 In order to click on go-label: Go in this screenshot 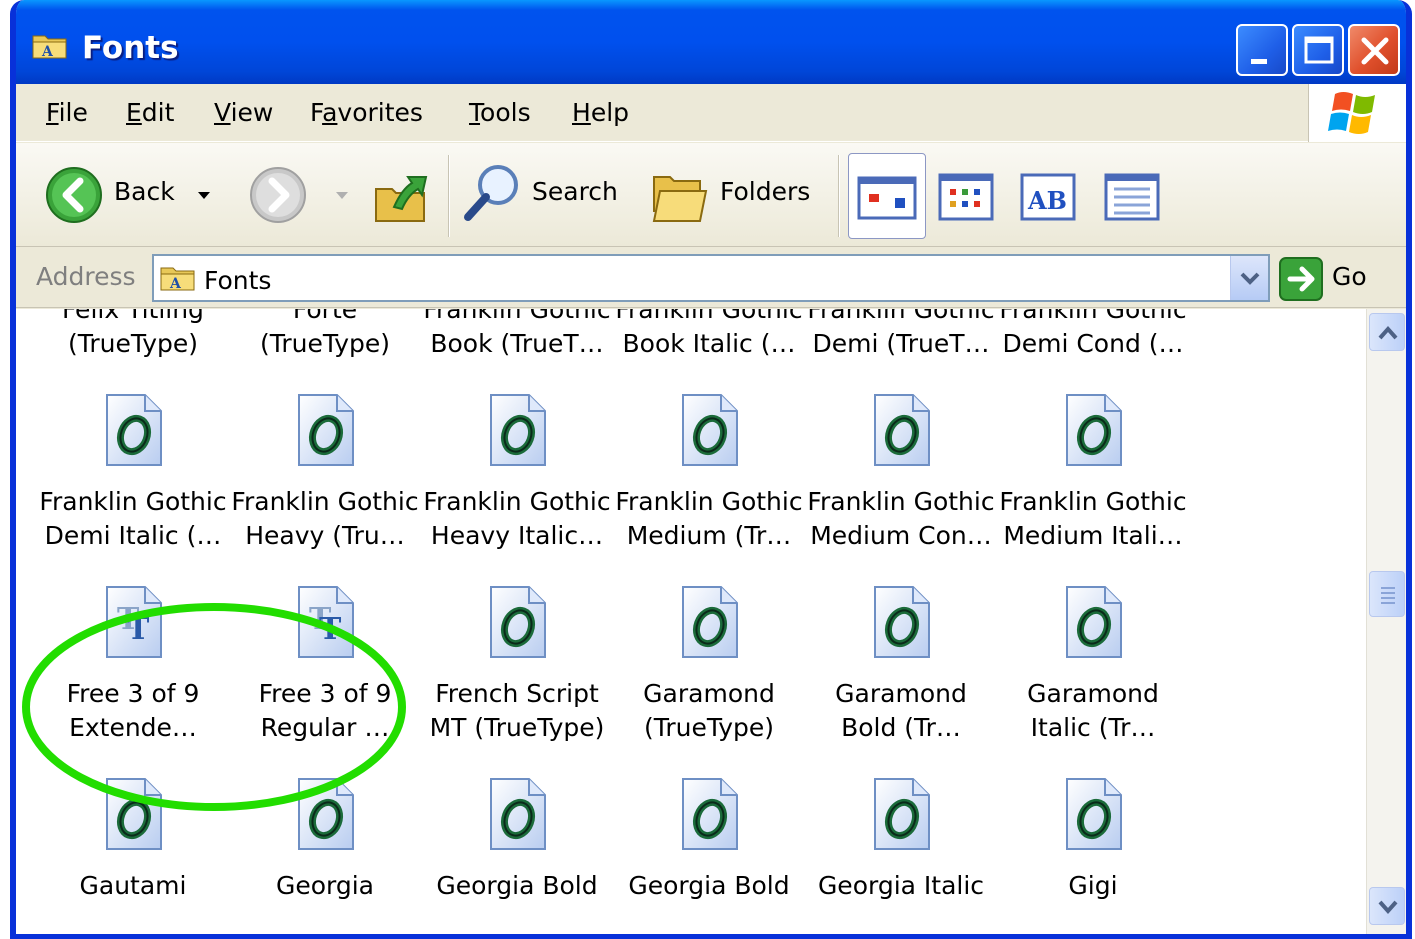, I will do `click(1349, 276)`.